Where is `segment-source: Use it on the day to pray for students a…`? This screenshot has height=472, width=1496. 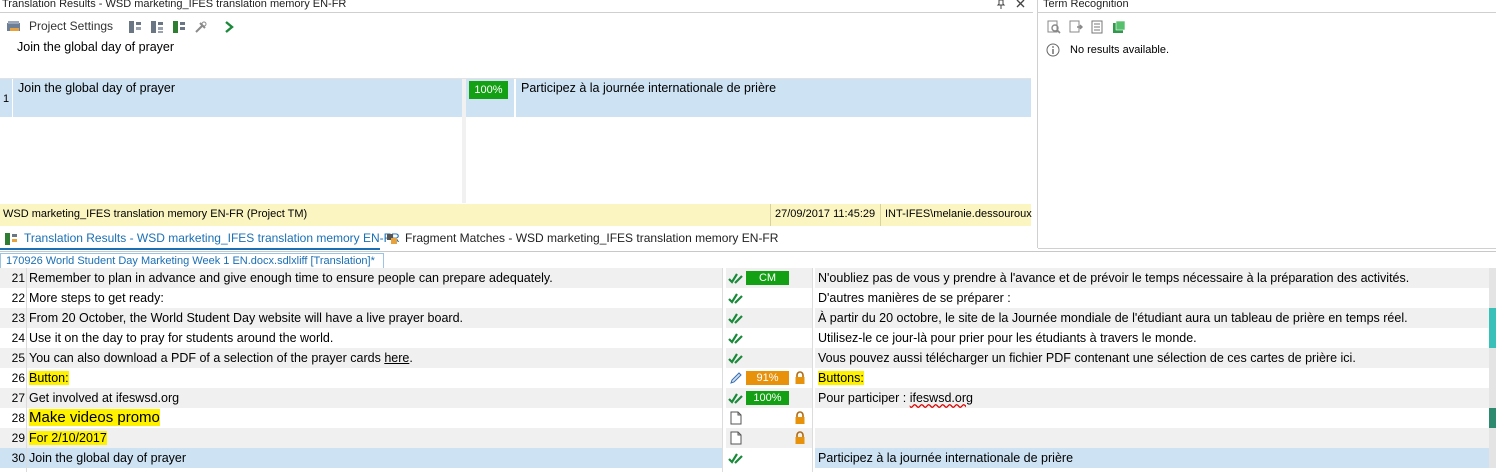
segment-source: Use it on the day to pray for students a… is located at coordinates (374, 338).